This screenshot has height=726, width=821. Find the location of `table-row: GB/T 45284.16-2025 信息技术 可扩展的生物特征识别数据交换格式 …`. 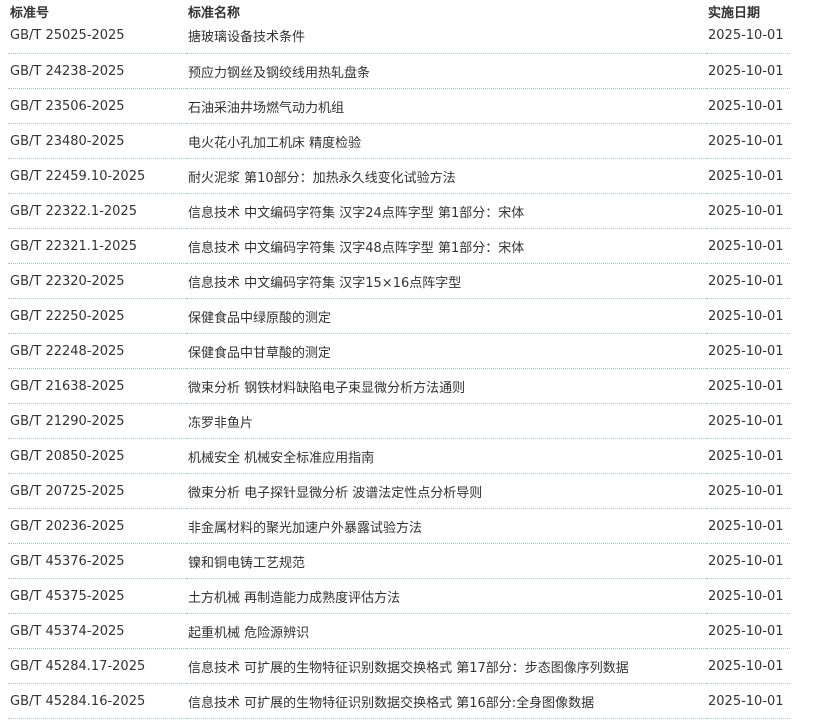

table-row: GB/T 45284.16-2025 信息技术 可扩展的生物特征识别数据交换格式 … is located at coordinates (399, 701).